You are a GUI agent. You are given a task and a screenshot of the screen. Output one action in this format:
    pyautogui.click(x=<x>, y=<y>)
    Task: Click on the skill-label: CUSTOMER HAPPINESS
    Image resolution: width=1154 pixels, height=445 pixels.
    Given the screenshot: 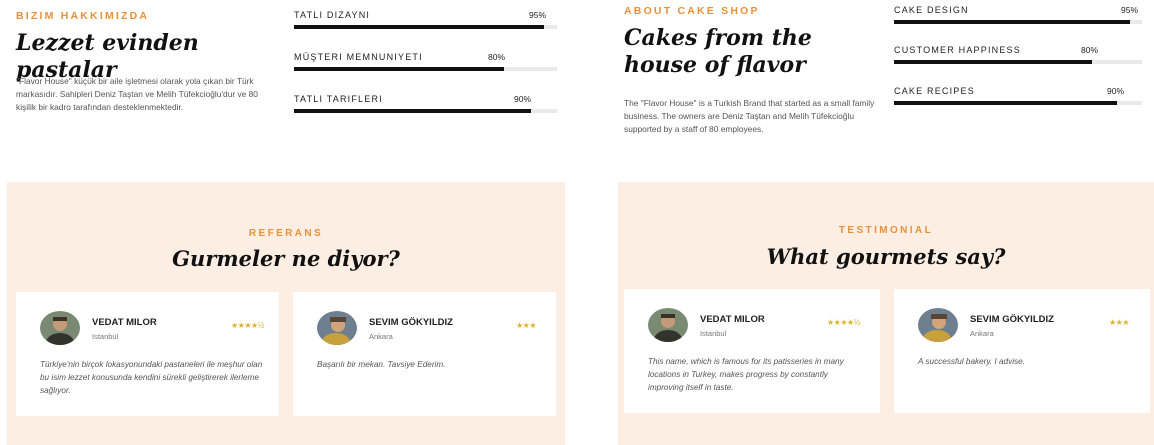 What is the action you would take?
    pyautogui.click(x=957, y=50)
    